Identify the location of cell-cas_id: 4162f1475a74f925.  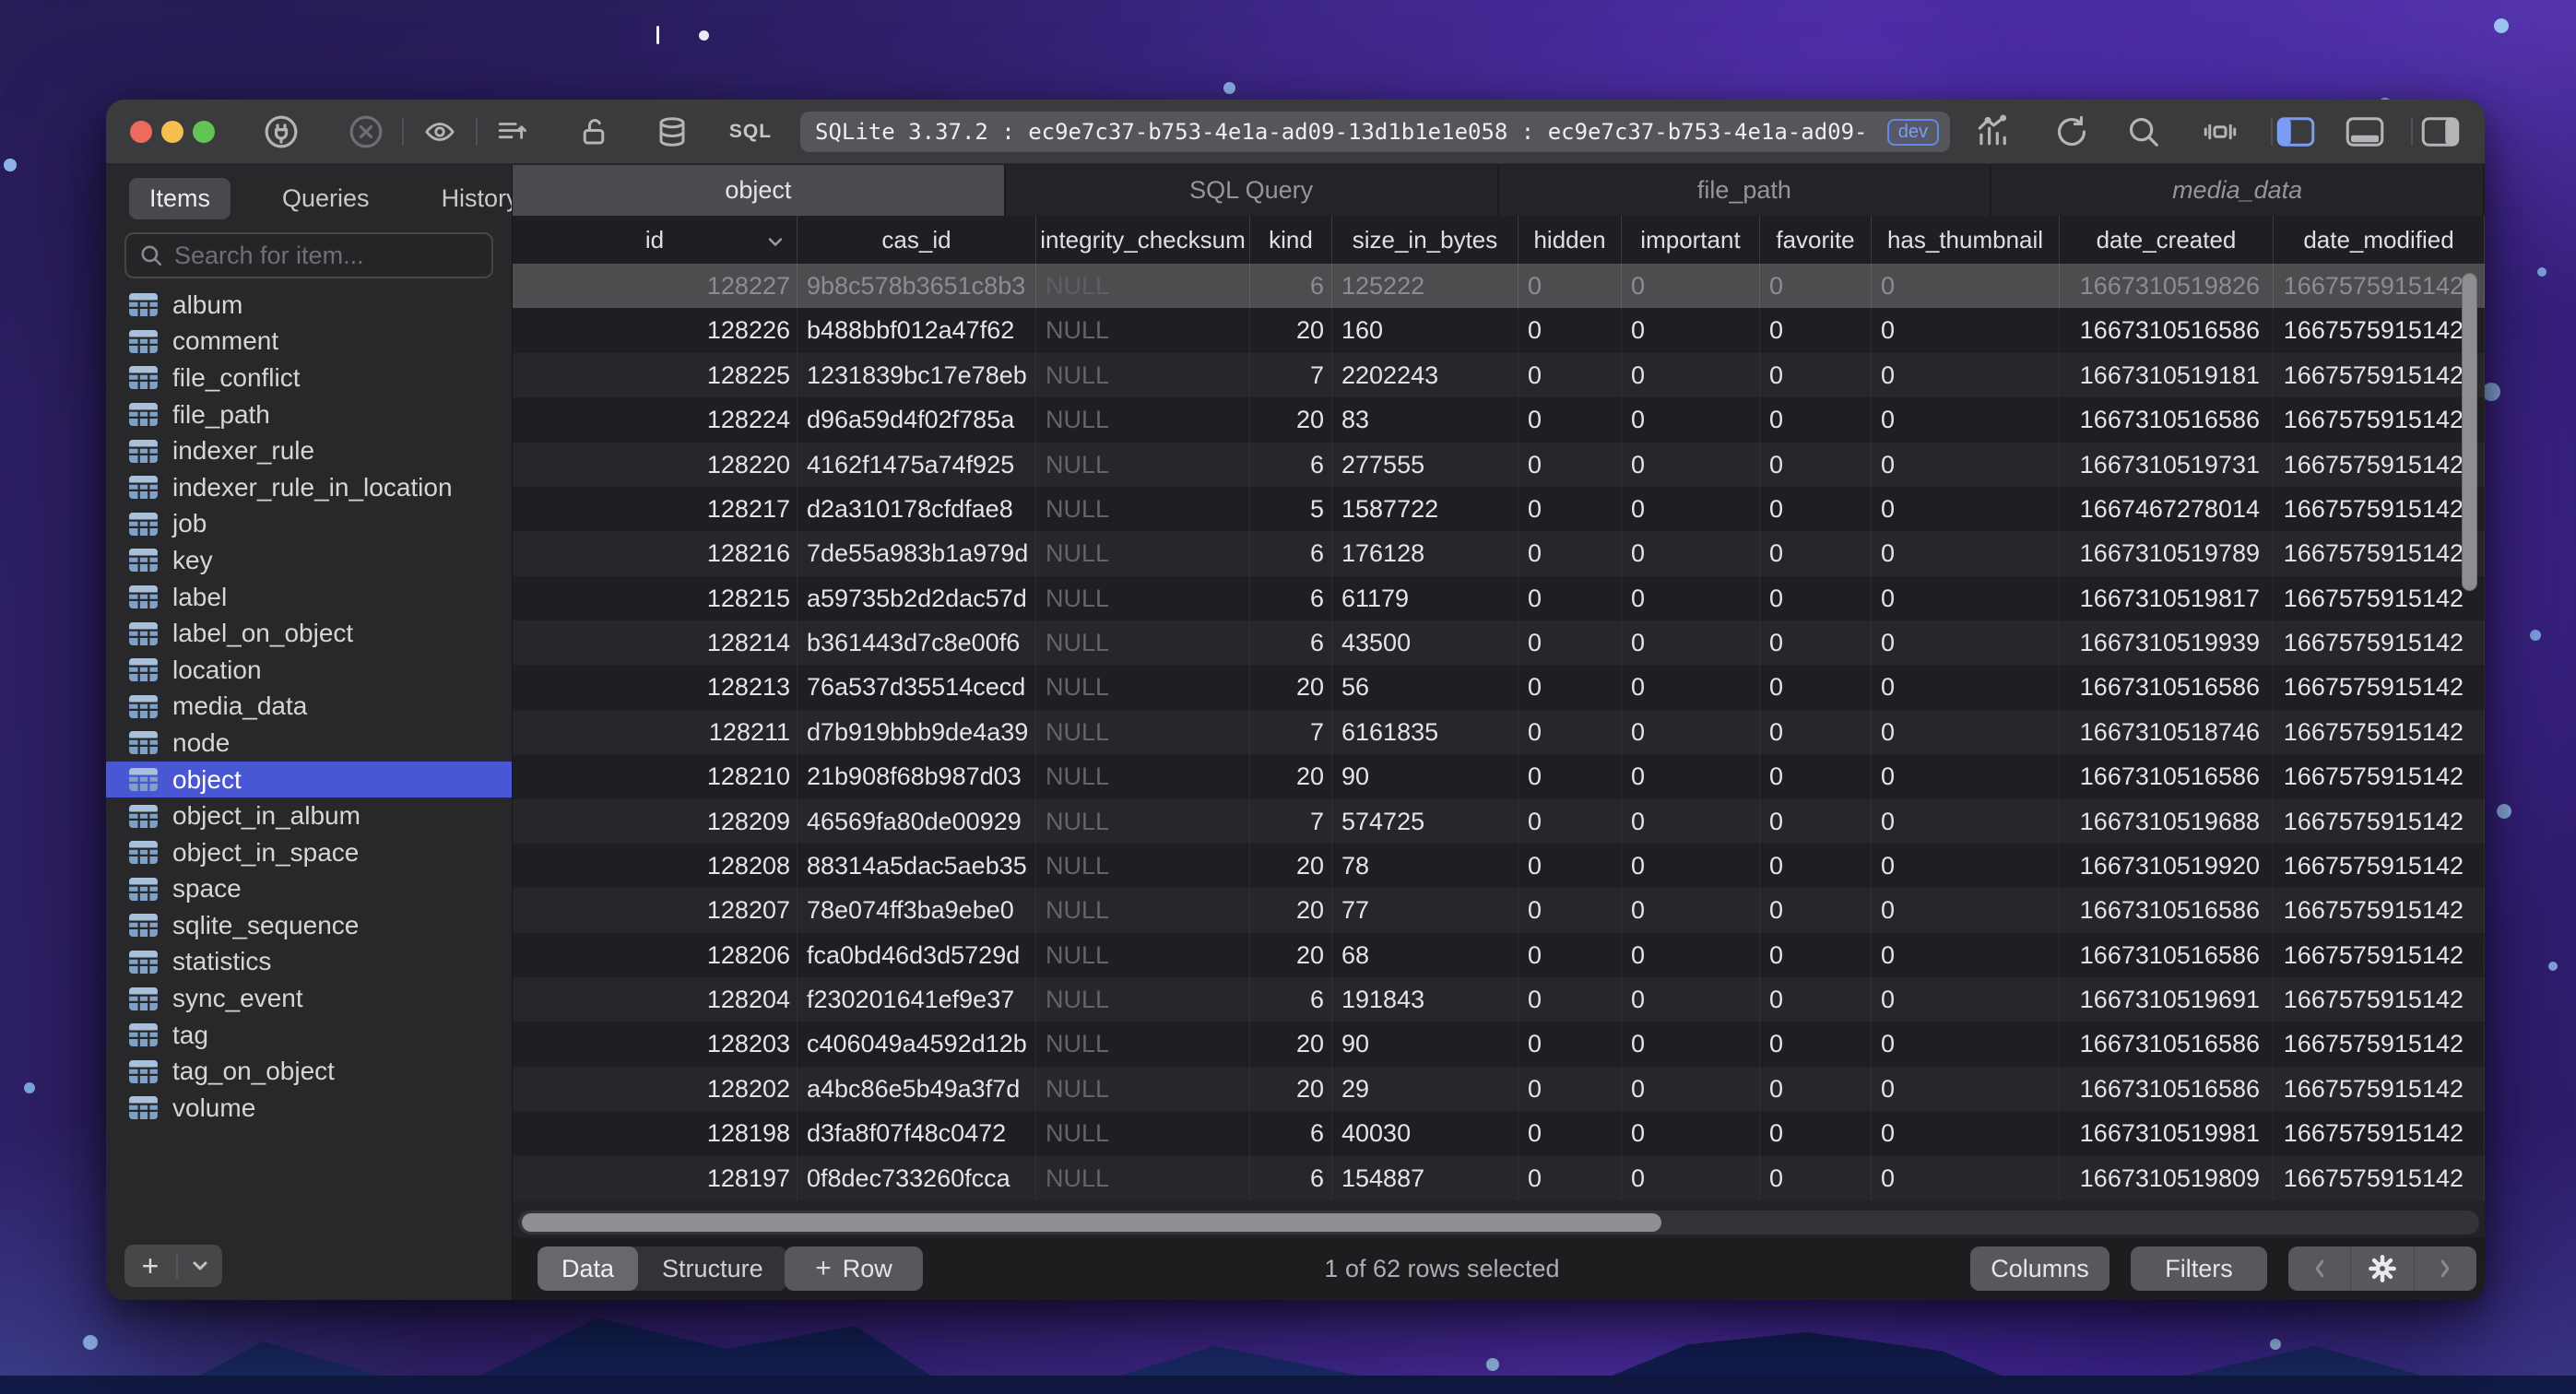
(917, 465).